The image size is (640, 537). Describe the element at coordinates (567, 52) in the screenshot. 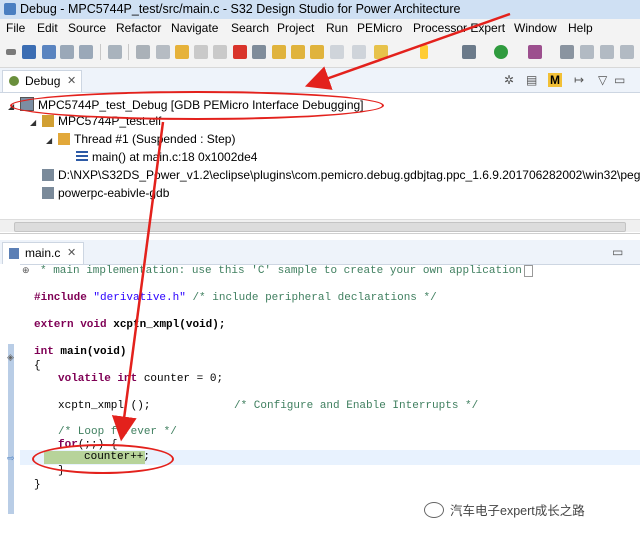

I see `external-tools-icon` at that location.